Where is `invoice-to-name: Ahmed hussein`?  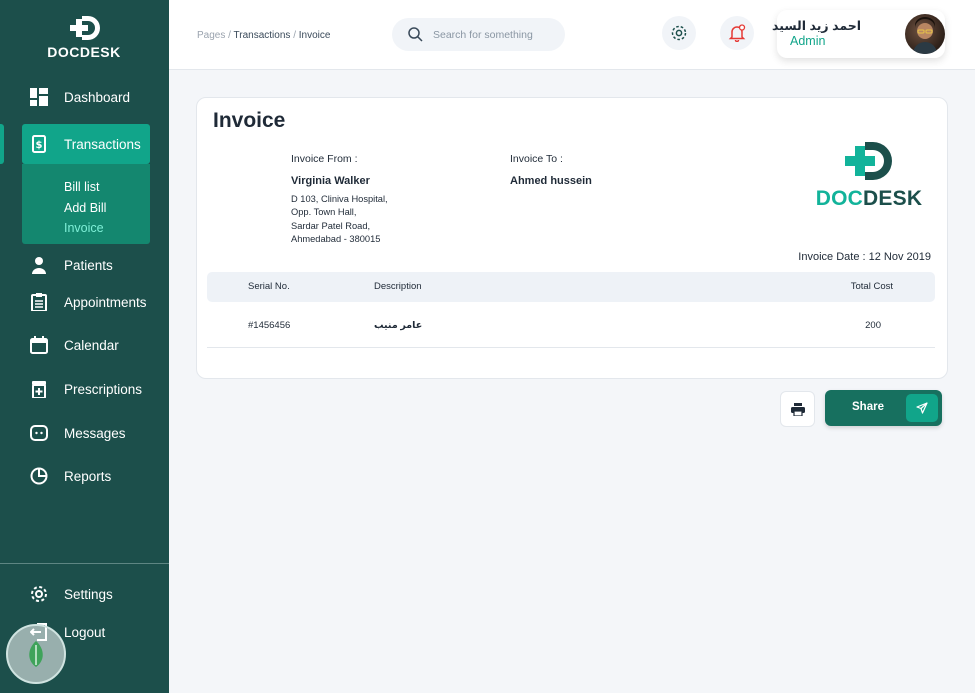 invoice-to-name: Ahmed hussein is located at coordinates (551, 181).